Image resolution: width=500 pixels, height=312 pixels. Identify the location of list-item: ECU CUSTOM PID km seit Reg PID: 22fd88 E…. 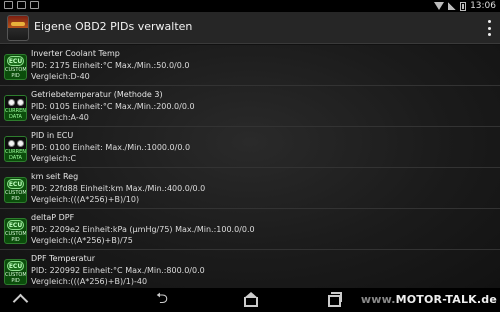
(250, 188).